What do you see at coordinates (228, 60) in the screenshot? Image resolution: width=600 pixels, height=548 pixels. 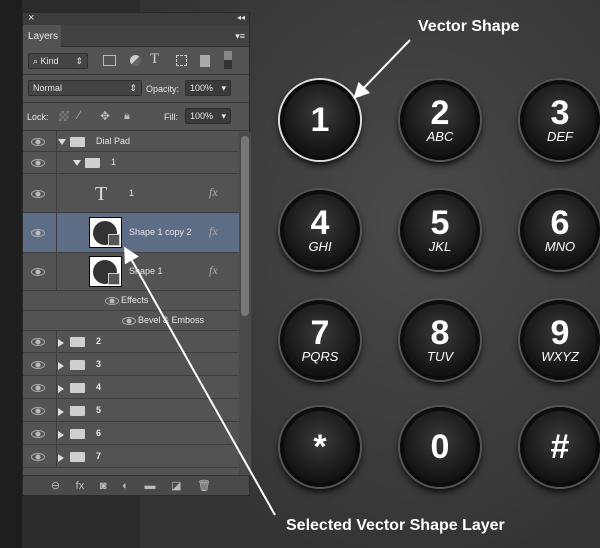 I see `filter-toggle` at bounding box center [228, 60].